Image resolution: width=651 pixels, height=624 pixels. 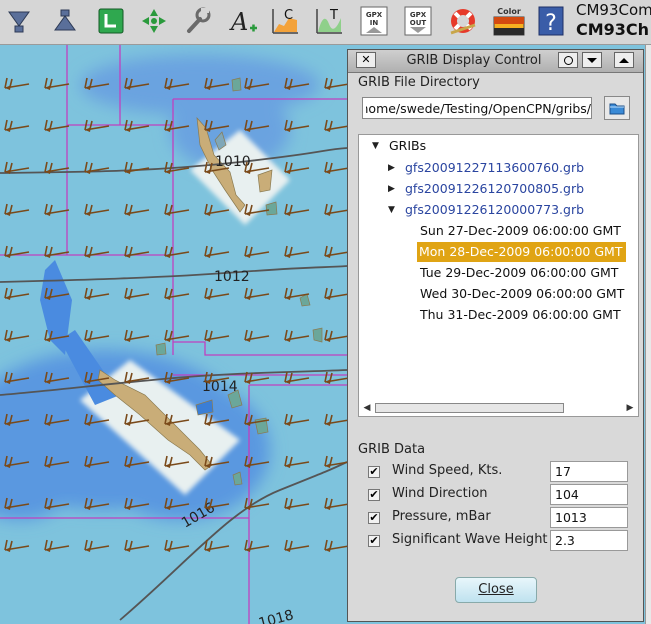 I want to click on scroll-thumb, so click(x=469, y=408).